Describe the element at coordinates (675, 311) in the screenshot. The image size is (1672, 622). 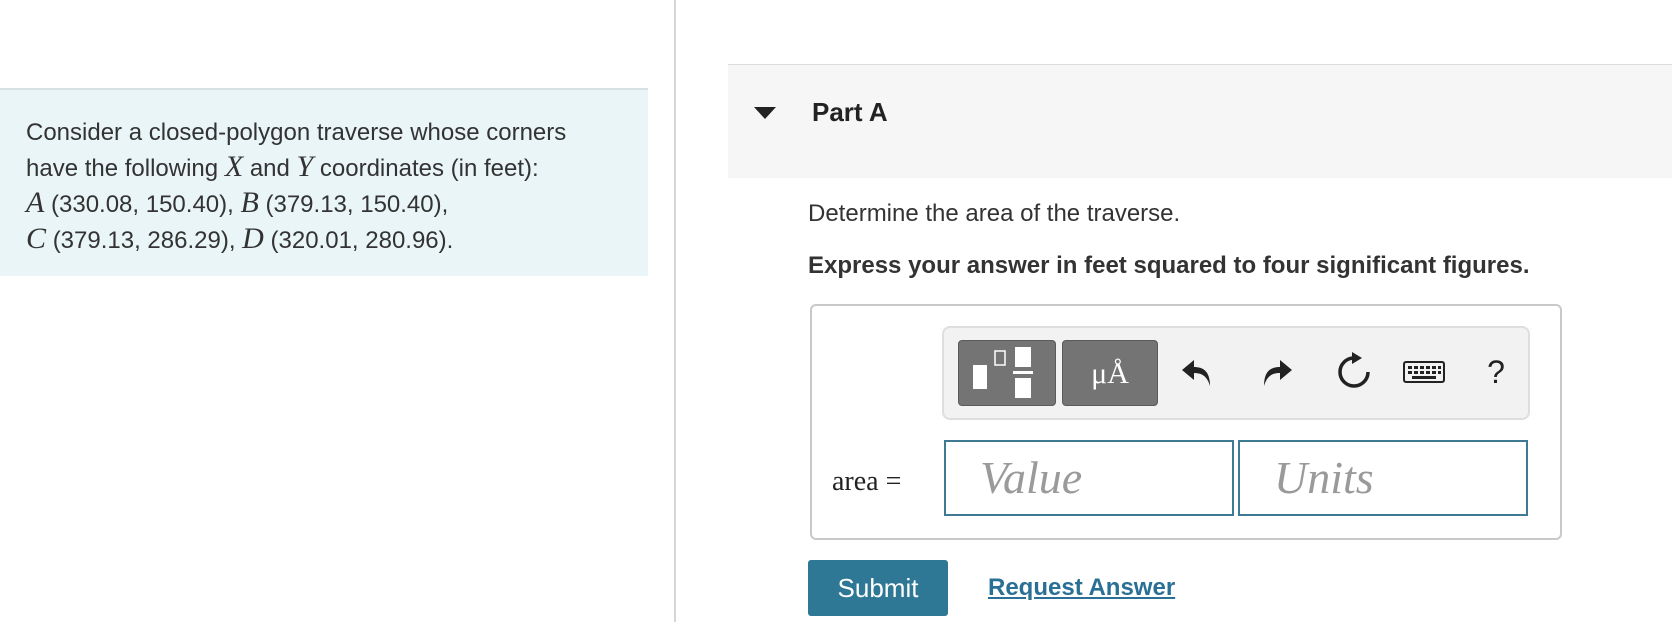
I see `pane-divider` at that location.